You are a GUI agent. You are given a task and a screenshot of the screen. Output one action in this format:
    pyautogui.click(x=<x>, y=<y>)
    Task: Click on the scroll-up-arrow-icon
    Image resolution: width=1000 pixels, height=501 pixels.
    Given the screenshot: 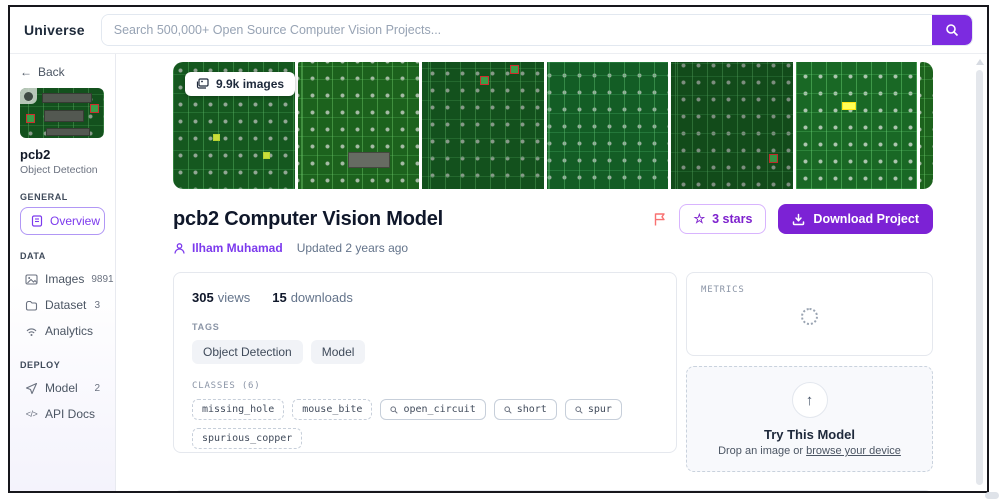 What is the action you would take?
    pyautogui.click(x=979, y=62)
    